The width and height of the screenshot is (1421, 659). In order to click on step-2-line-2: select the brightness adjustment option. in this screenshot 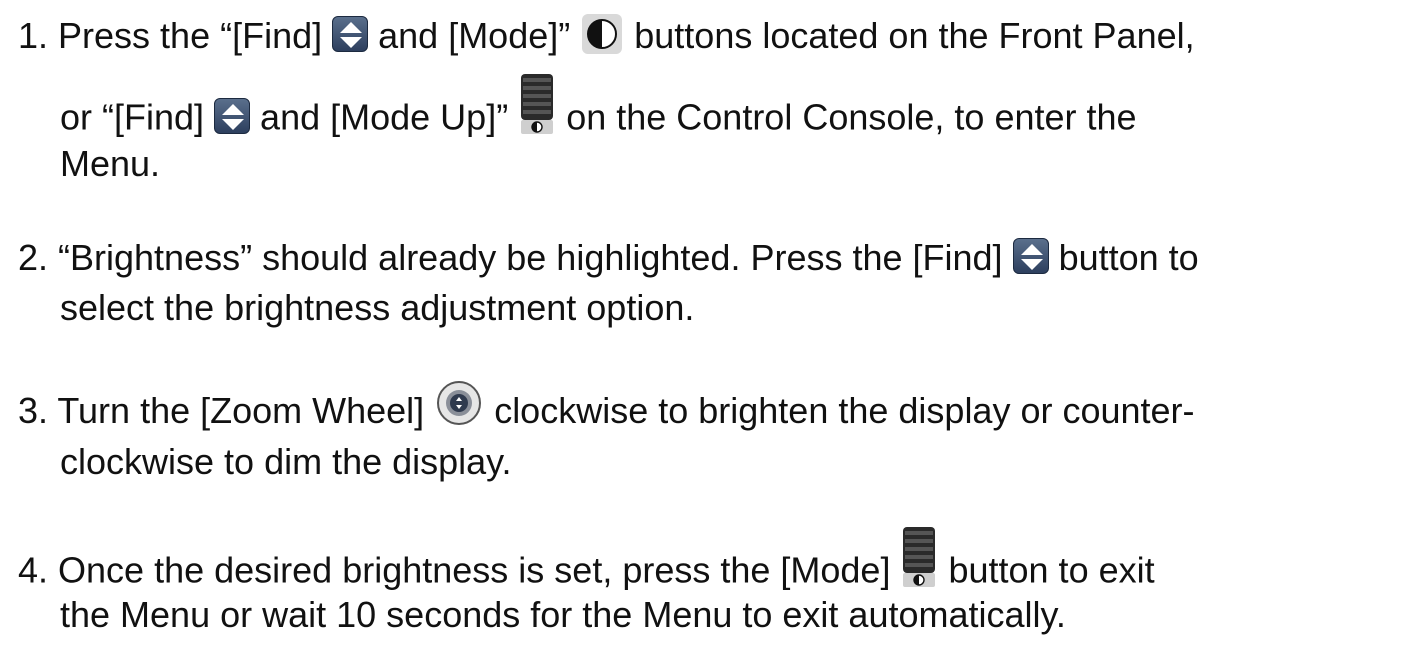, I will do `click(377, 308)`.